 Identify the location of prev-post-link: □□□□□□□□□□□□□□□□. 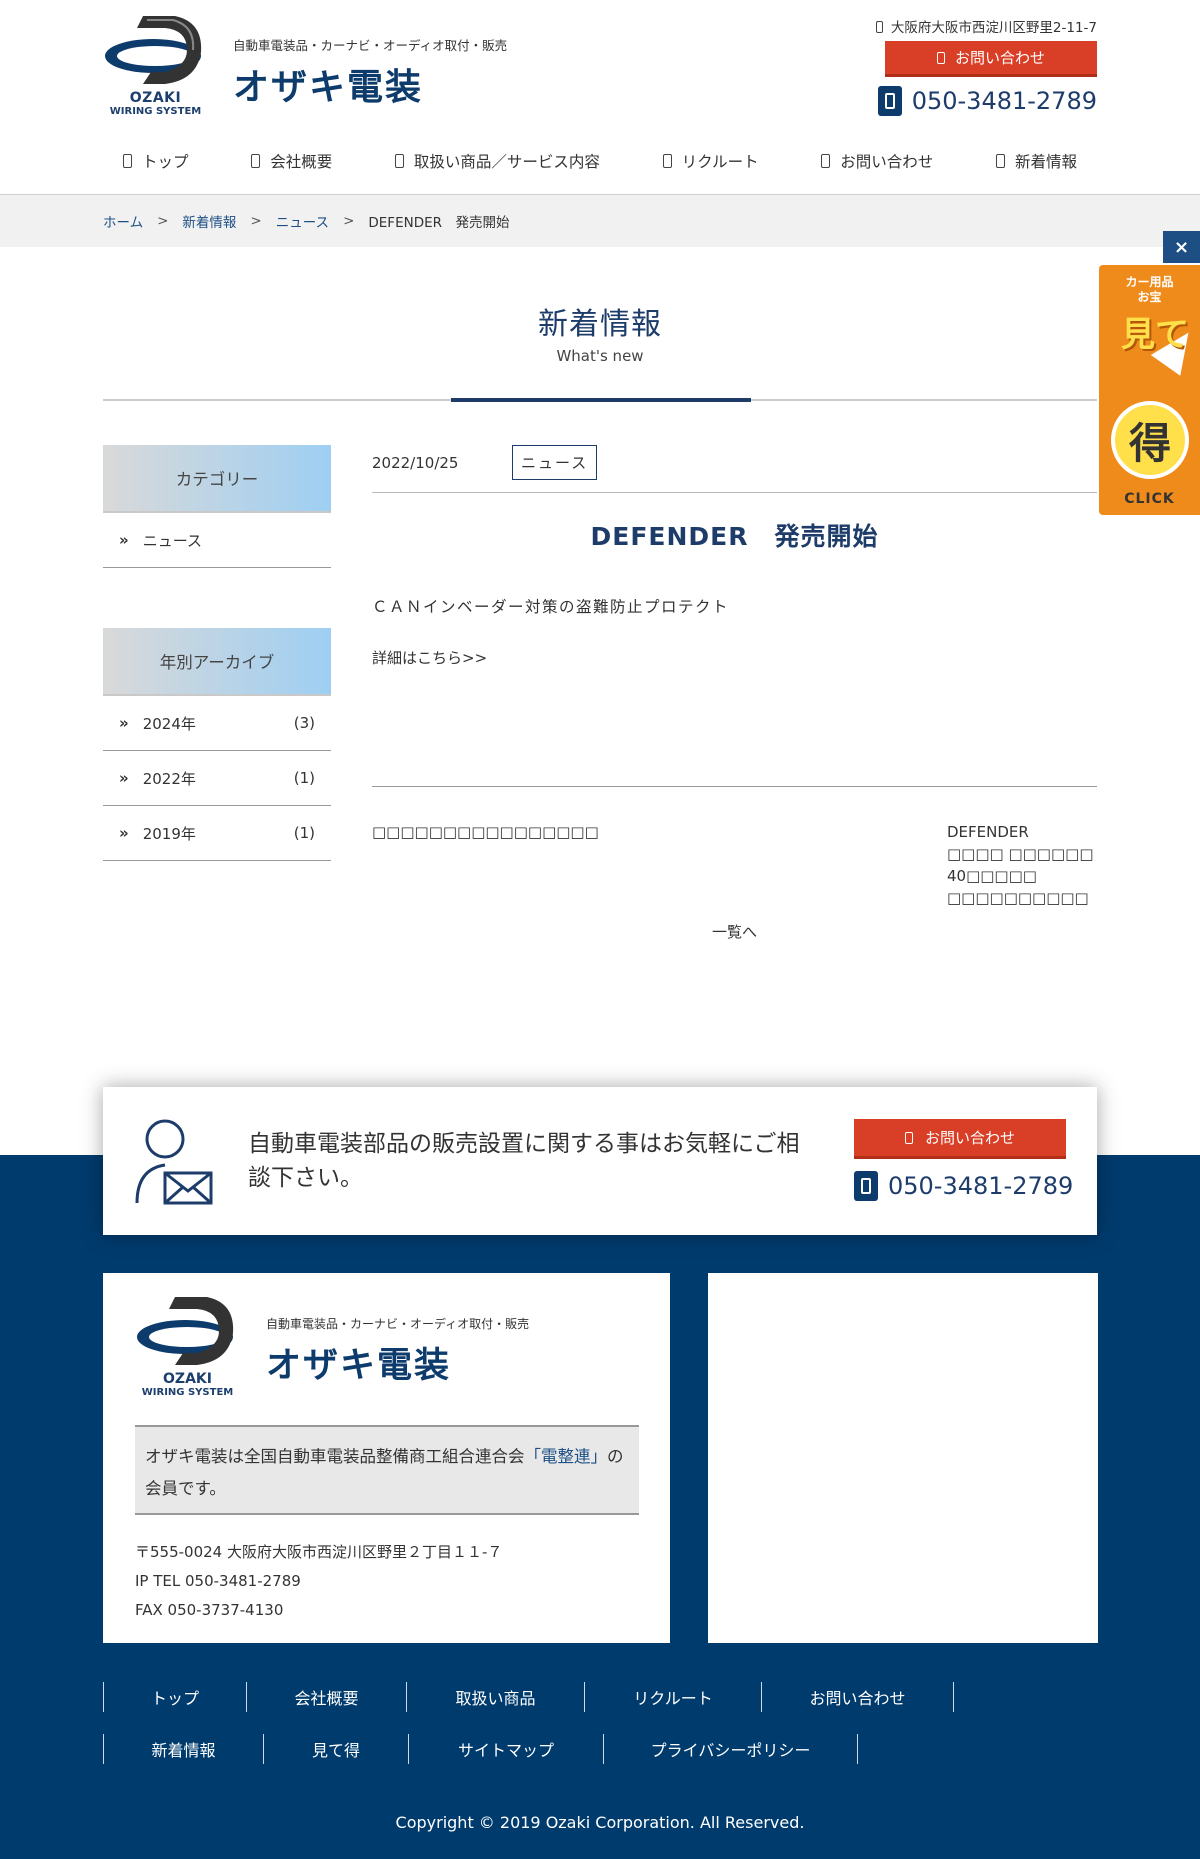
(485, 865).